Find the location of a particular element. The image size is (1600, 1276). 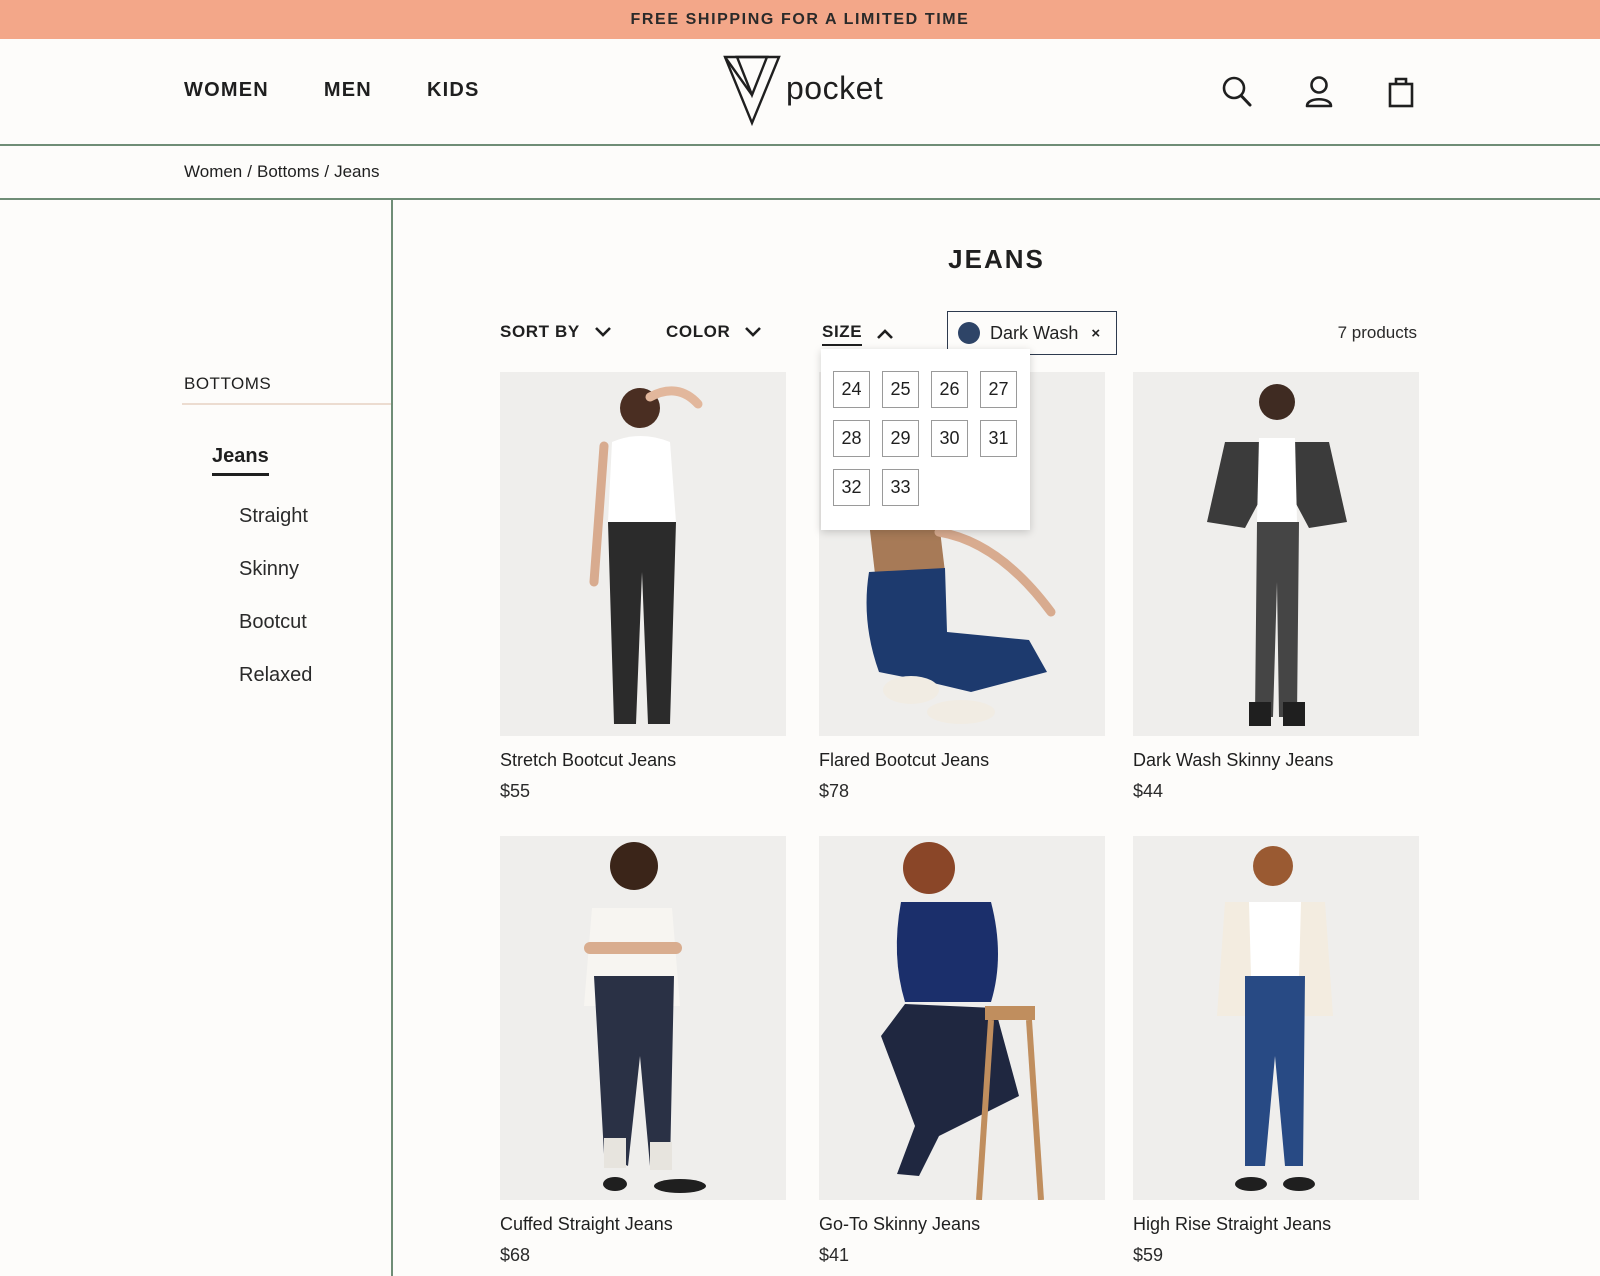

product-card: Cuffed Straight Jeans $68 is located at coordinates (643, 1051).